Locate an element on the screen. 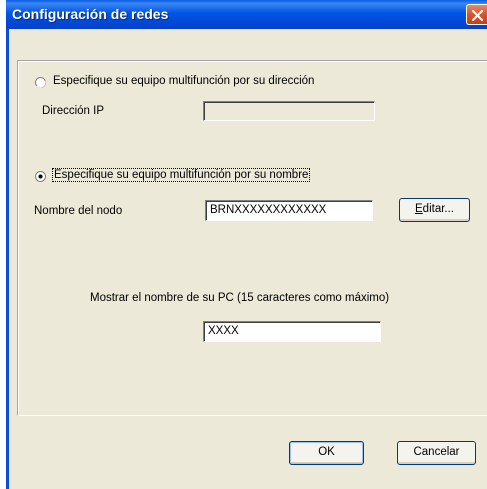 The height and width of the screenshot is (489, 487). window-frame-left is located at coordinates (7, 259).